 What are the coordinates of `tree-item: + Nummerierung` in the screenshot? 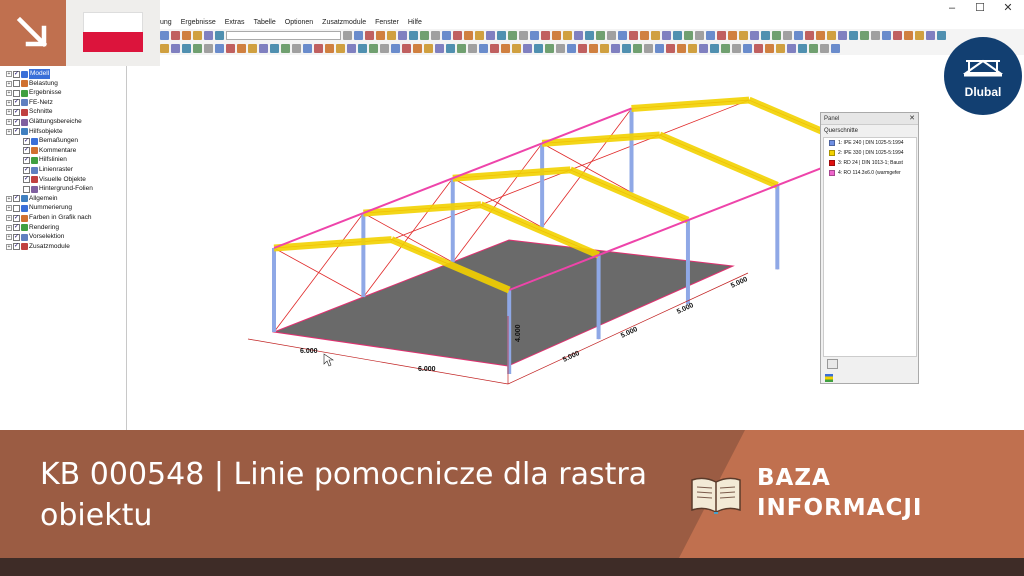 It's located at (39, 208).